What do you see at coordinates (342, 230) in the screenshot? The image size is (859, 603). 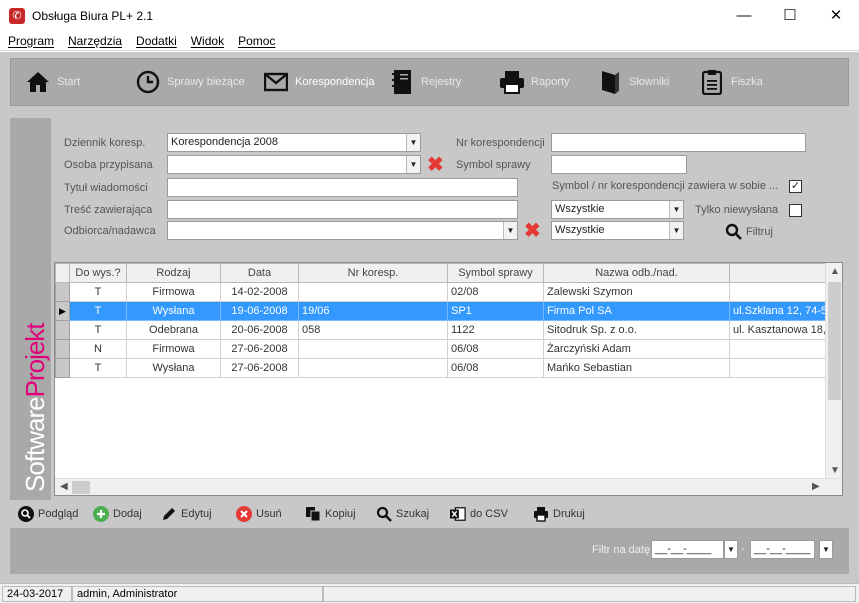 I see `odbiorca-select: ▼` at bounding box center [342, 230].